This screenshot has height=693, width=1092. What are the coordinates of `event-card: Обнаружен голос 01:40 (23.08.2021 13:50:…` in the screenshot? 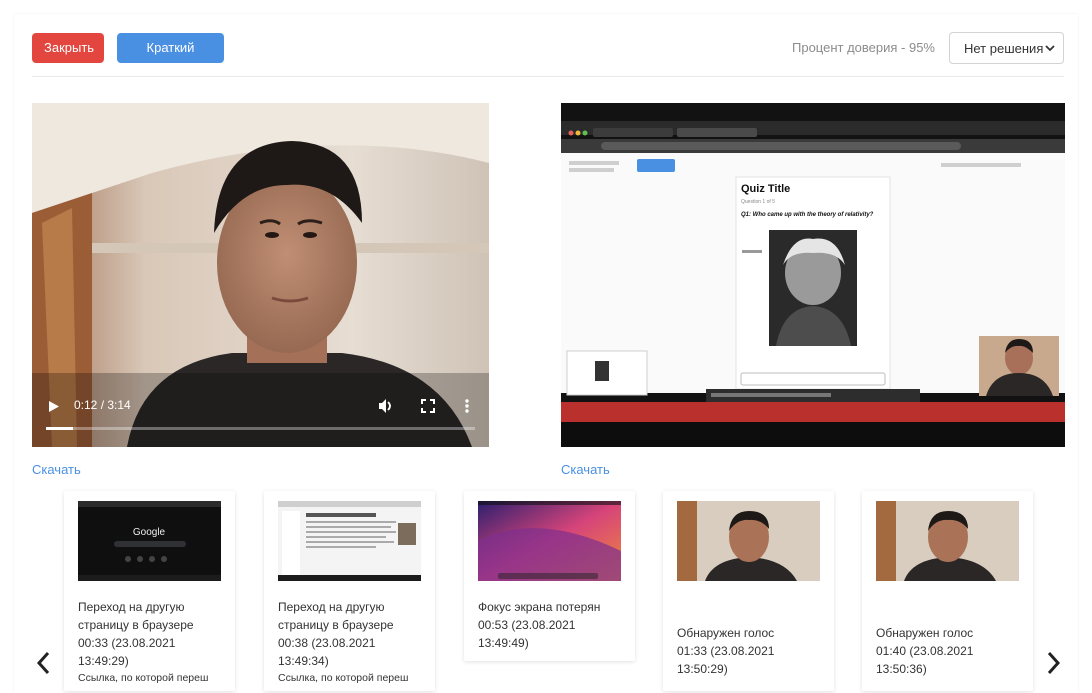 It's located at (947, 591).